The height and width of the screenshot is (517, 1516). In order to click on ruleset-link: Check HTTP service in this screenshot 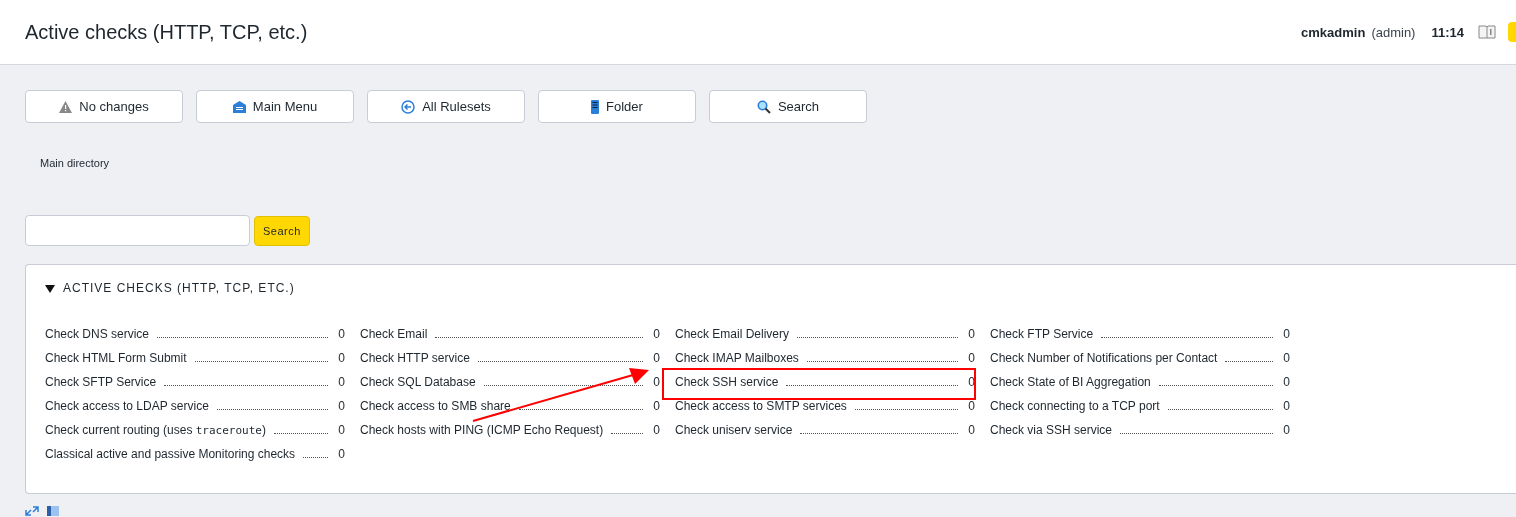, I will do `click(415, 358)`.